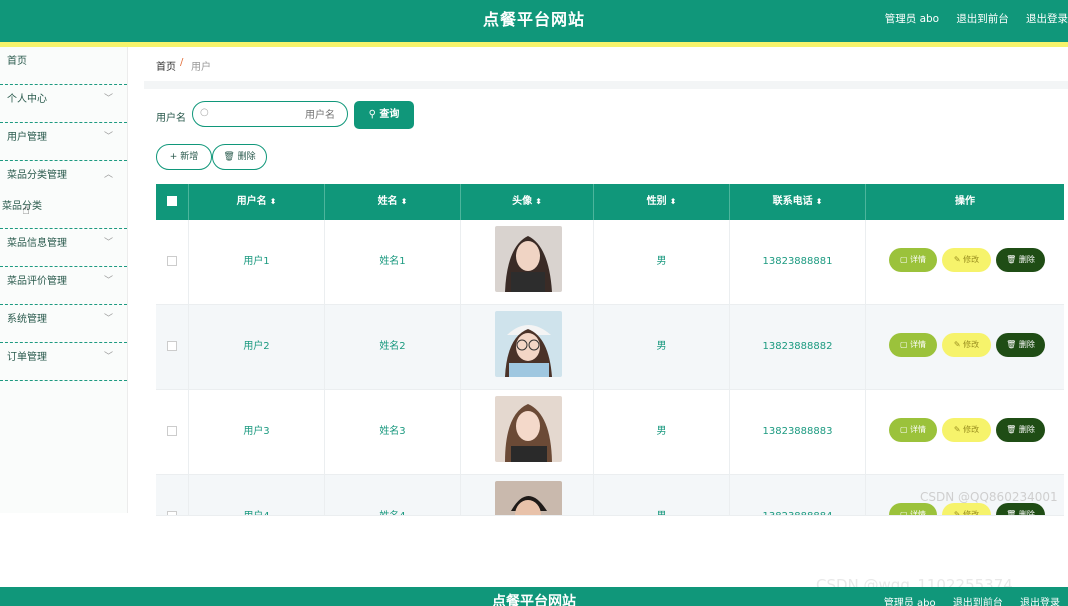 Image resolution: width=1068 pixels, height=606 pixels. What do you see at coordinates (798, 432) in the screenshot?
I see `cell-phone: 13823888883` at bounding box center [798, 432].